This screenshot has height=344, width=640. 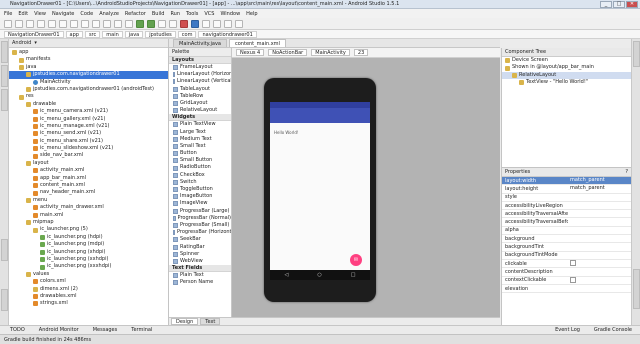 What do you see at coordinates (23, 14) in the screenshot?
I see `menu-edit: Edit` at bounding box center [23, 14].